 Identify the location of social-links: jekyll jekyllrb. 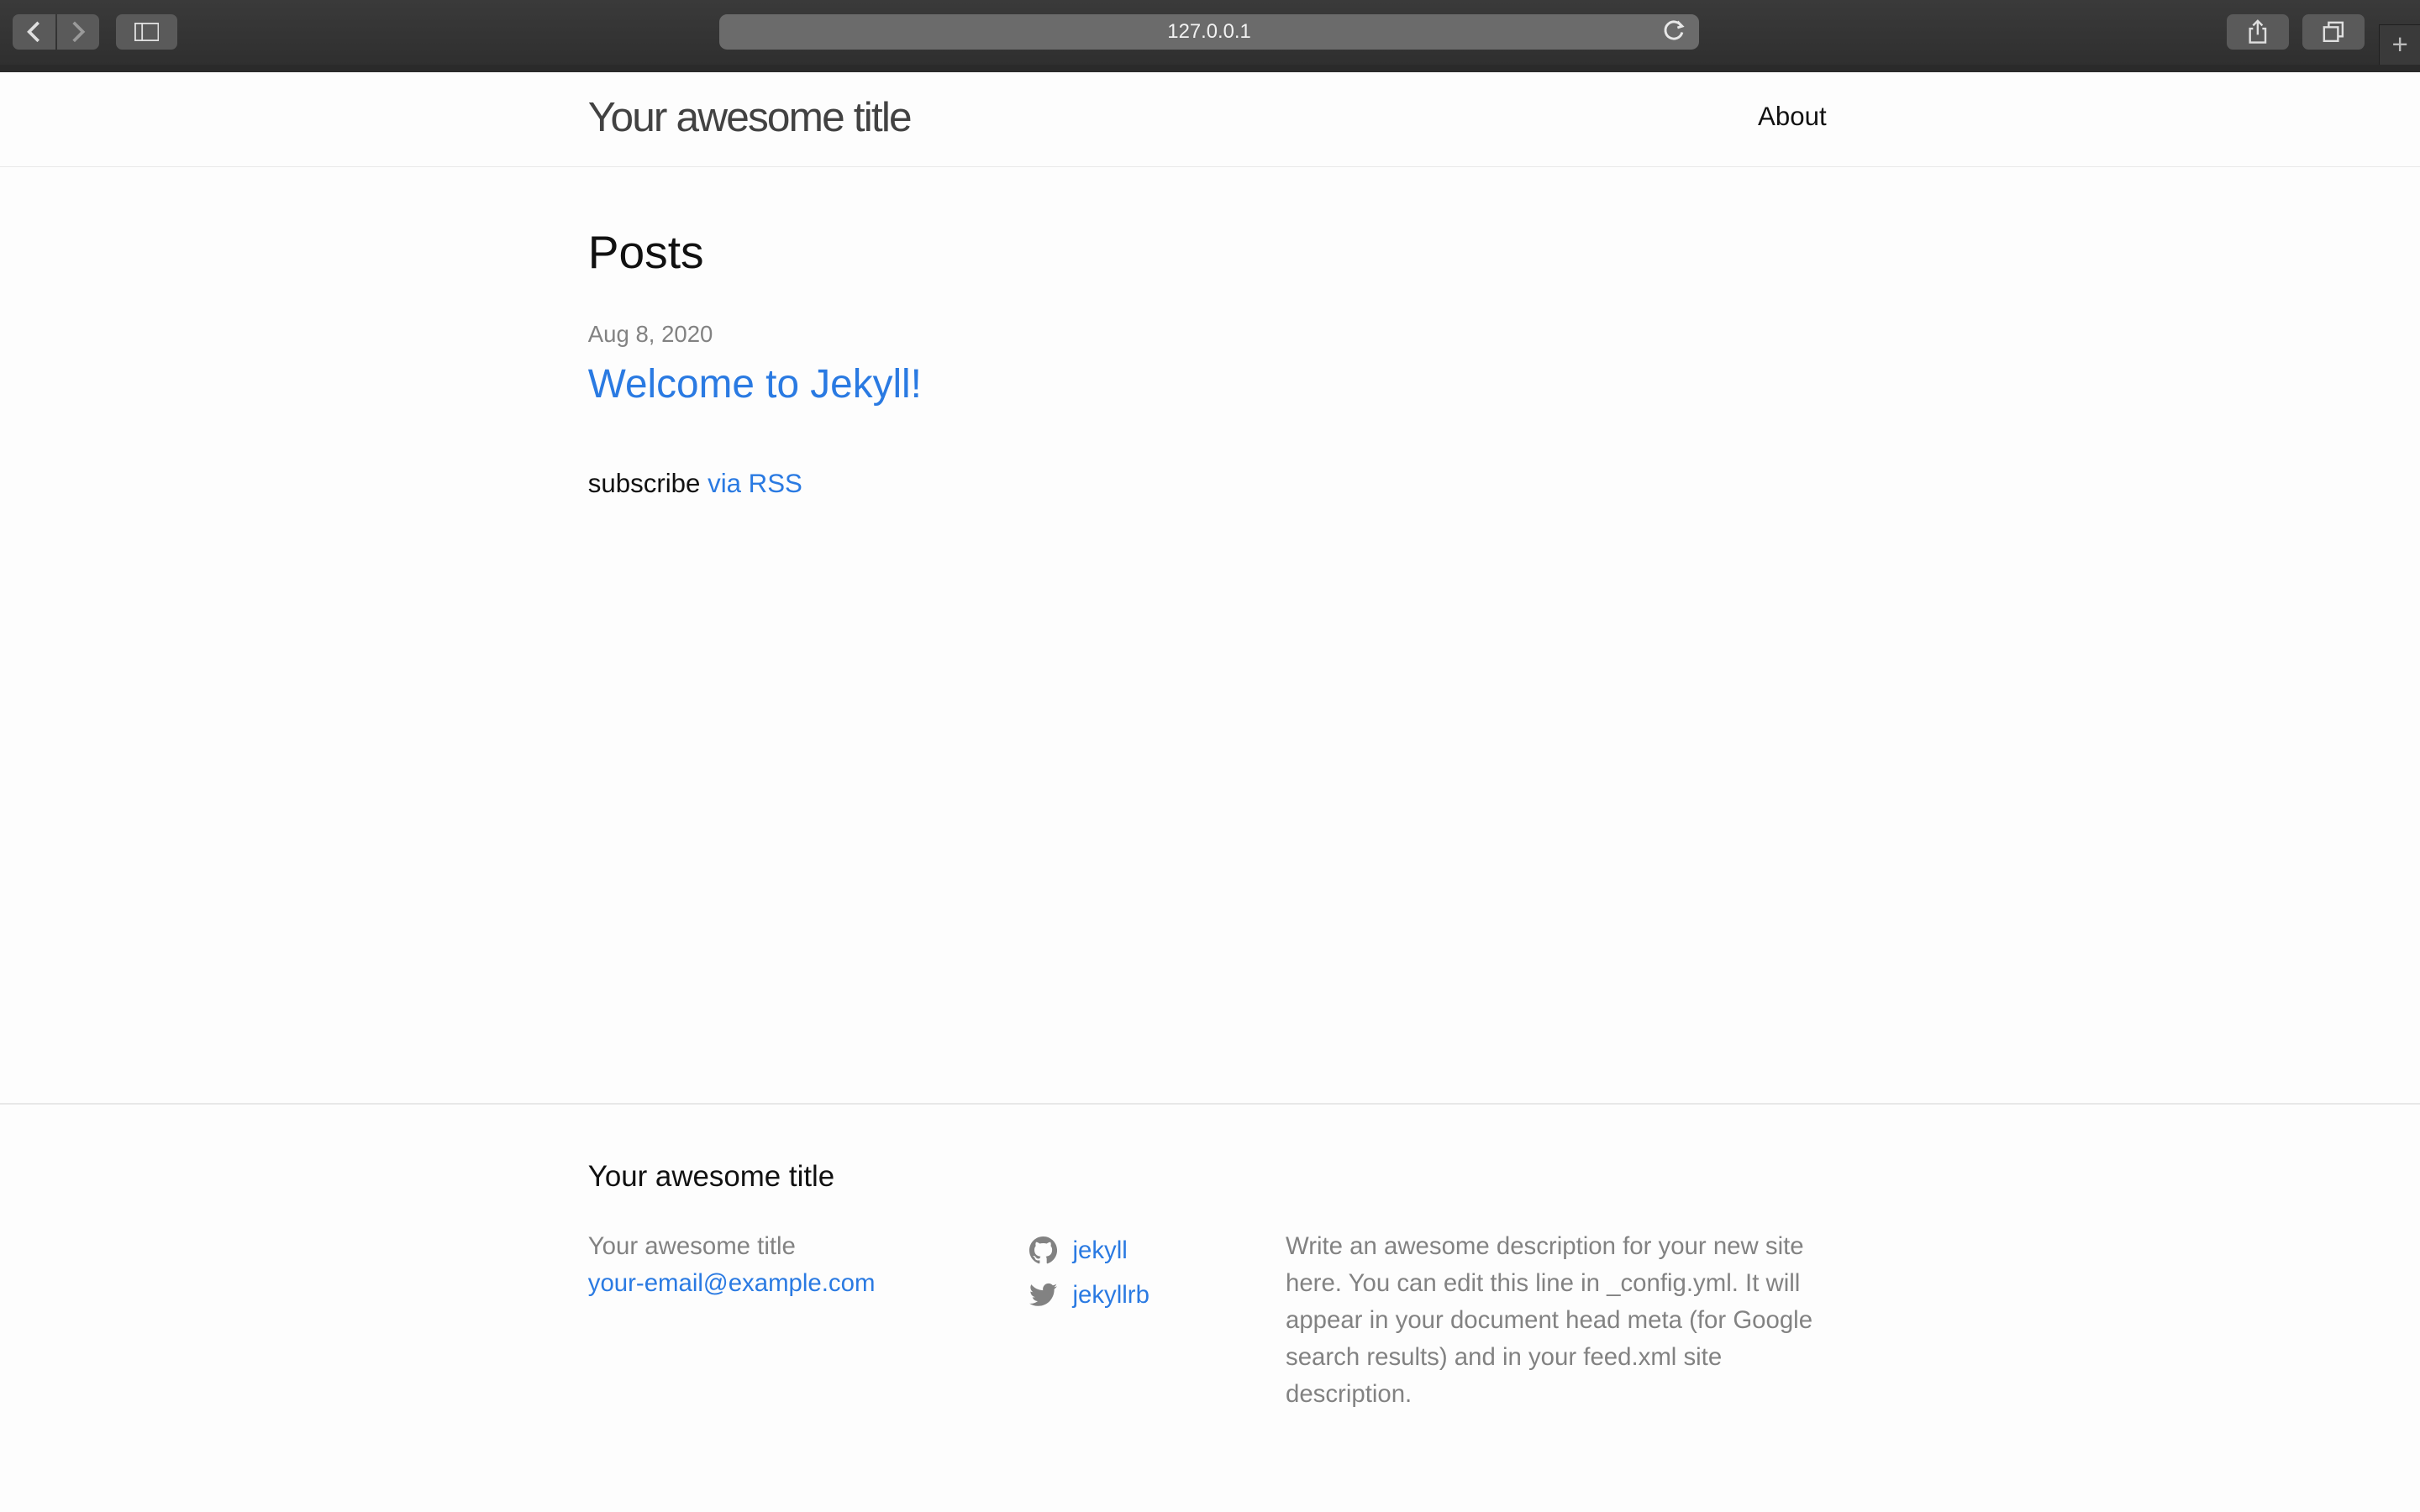
(1089, 1273).